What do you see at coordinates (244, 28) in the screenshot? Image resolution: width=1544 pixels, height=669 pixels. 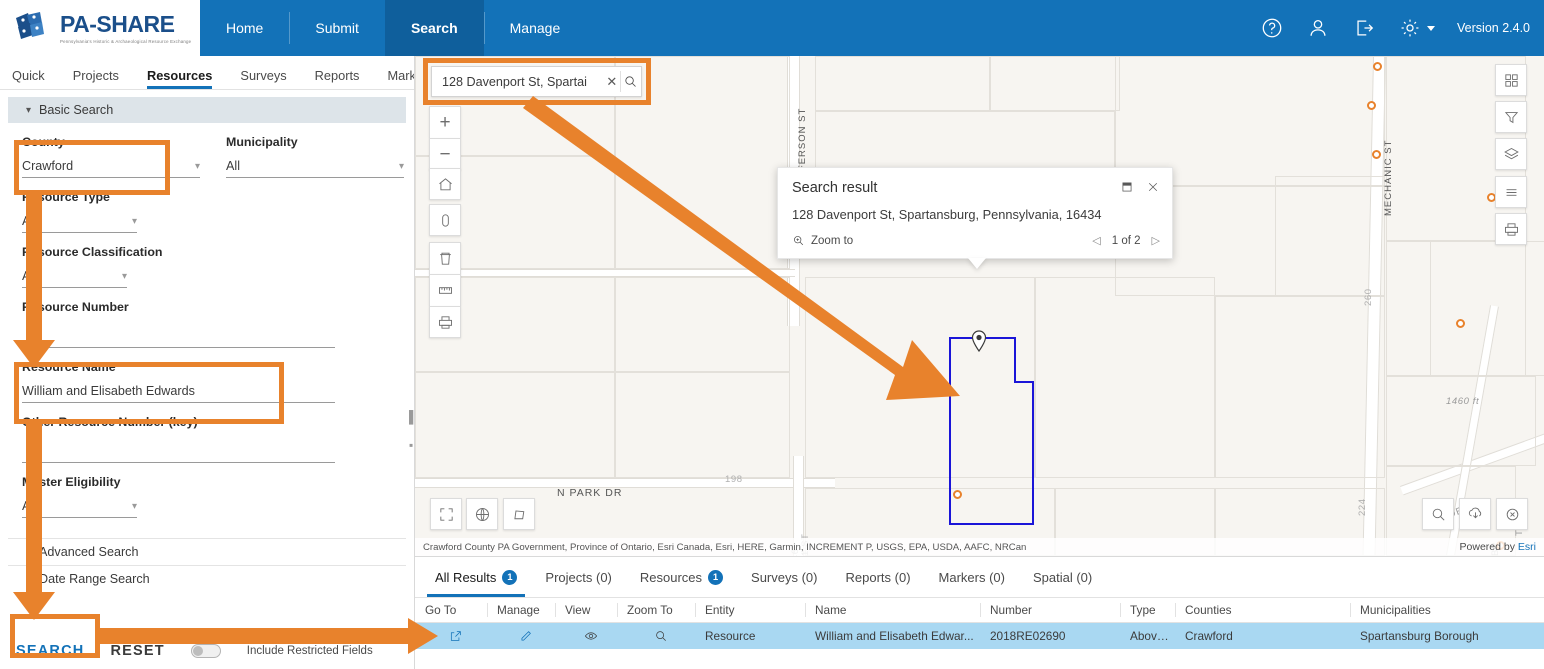 I see `nav-home: Home` at bounding box center [244, 28].